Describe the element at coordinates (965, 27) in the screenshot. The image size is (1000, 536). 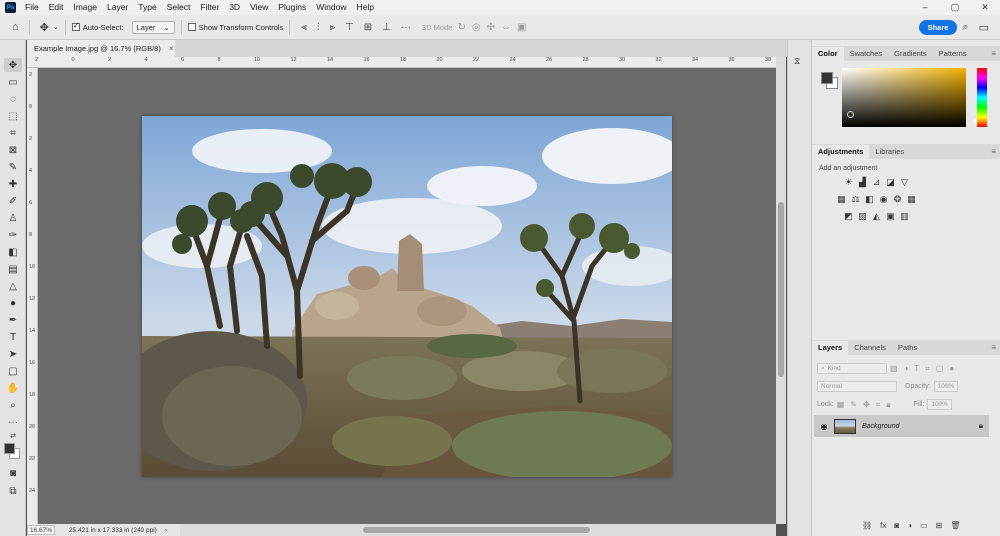
I see `search-icon: ⌕` at that location.